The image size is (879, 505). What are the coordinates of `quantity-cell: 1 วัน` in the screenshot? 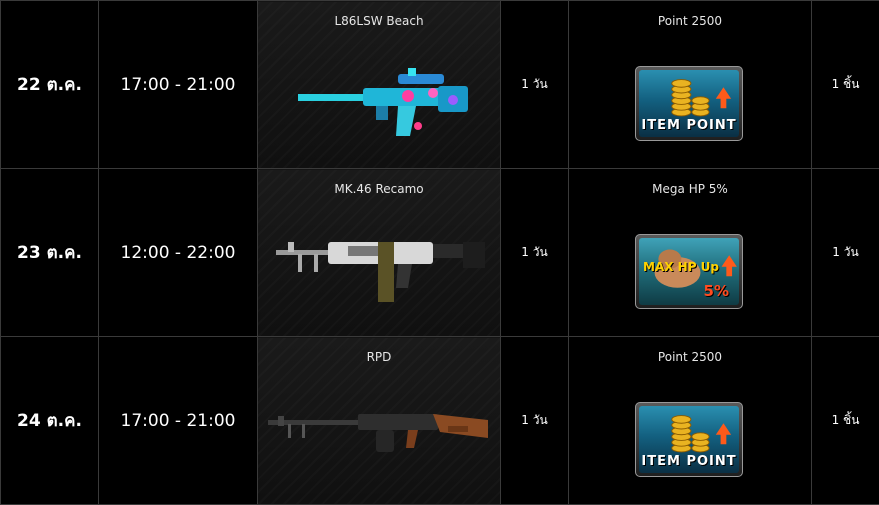 It's located at (845, 252).